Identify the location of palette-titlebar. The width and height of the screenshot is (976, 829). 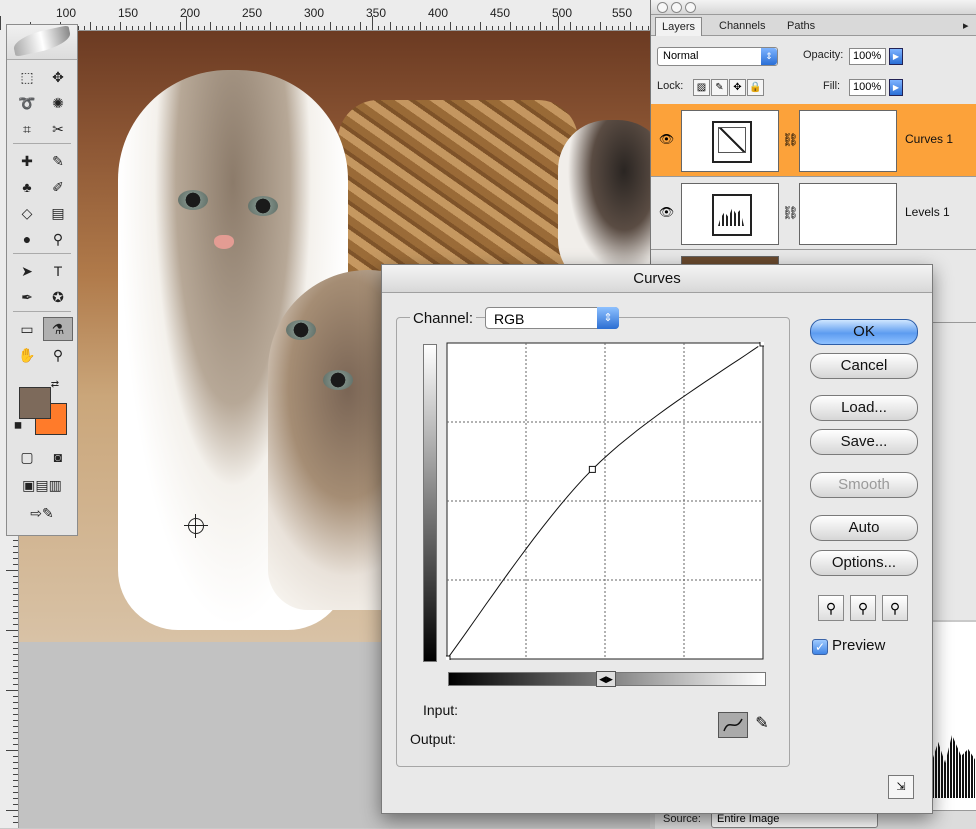
(813, 7).